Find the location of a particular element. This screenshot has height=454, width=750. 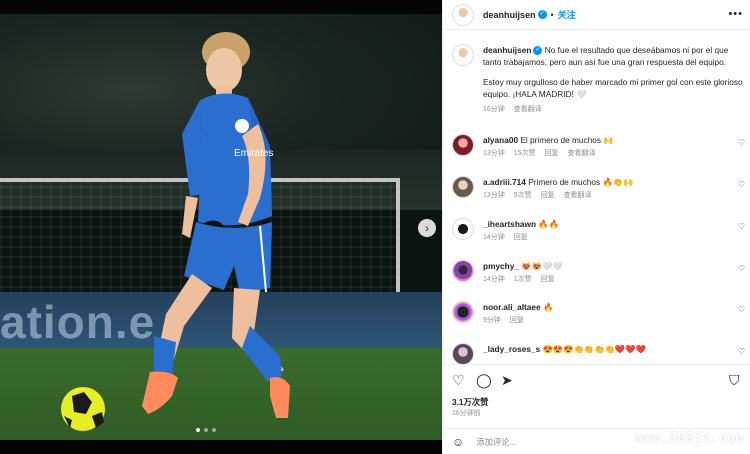

caption-username: deanhuijsen is located at coordinates (507, 50).